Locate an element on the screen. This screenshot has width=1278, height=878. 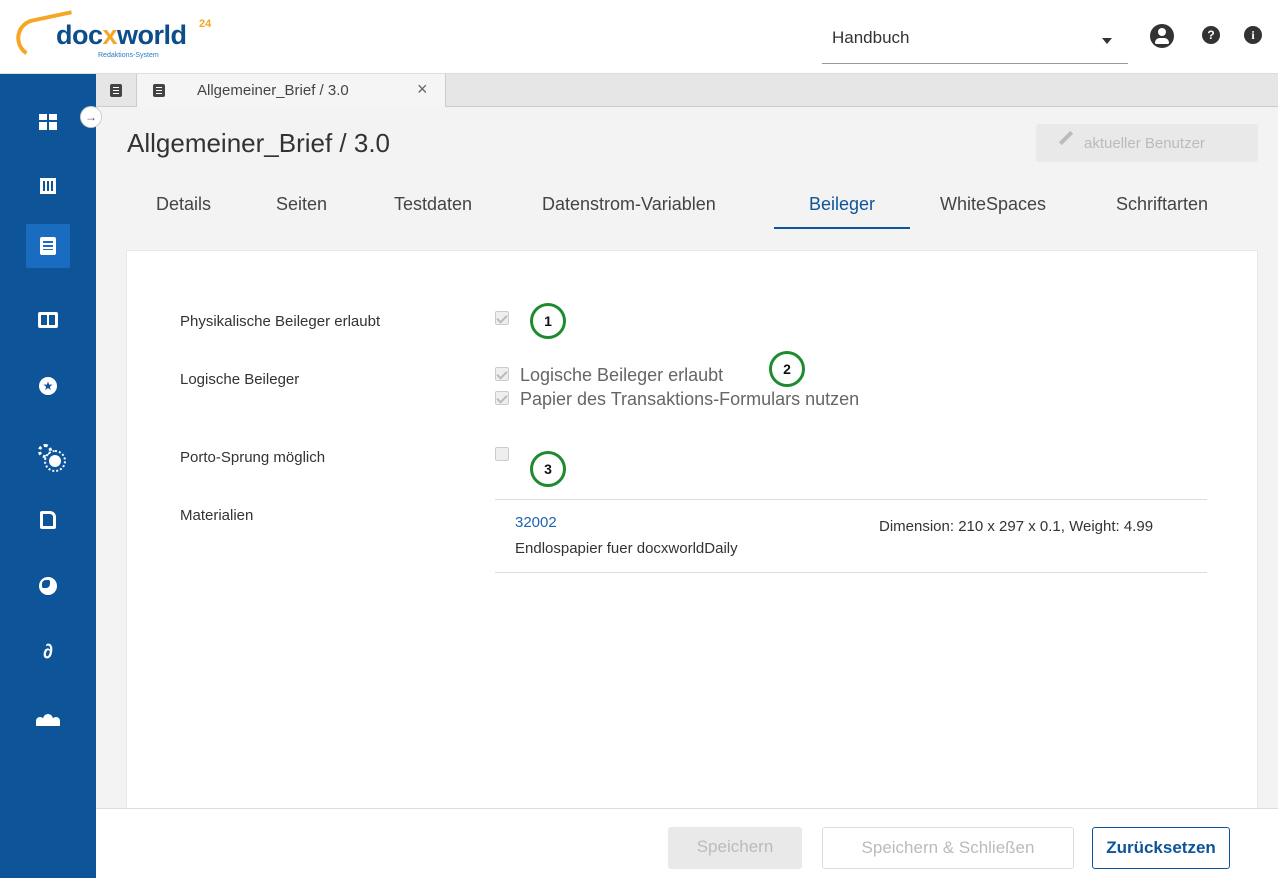
material-name: Endlospapier fuer docxworldDaily is located at coordinates (626, 548).